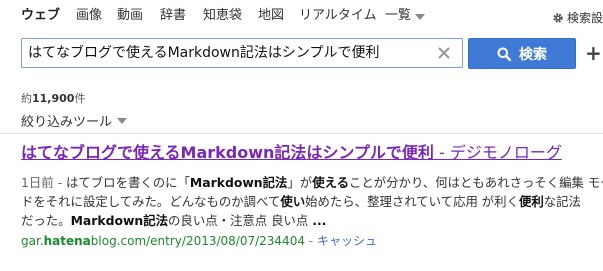  Describe the element at coordinates (128, 182) in the screenshot. I see `snippet-text: はてブロを書くのに「` at that location.